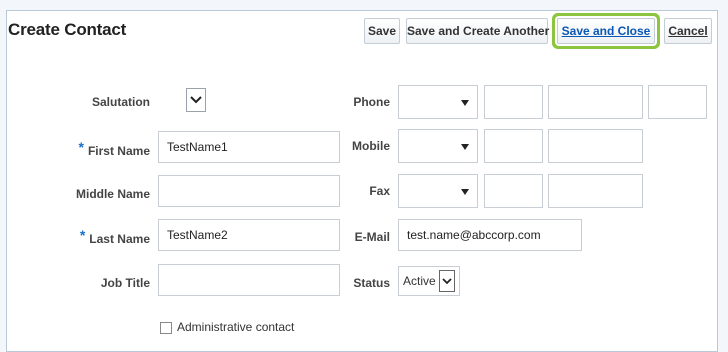 This screenshot has height=352, width=728. I want to click on email-input, so click(490, 235).